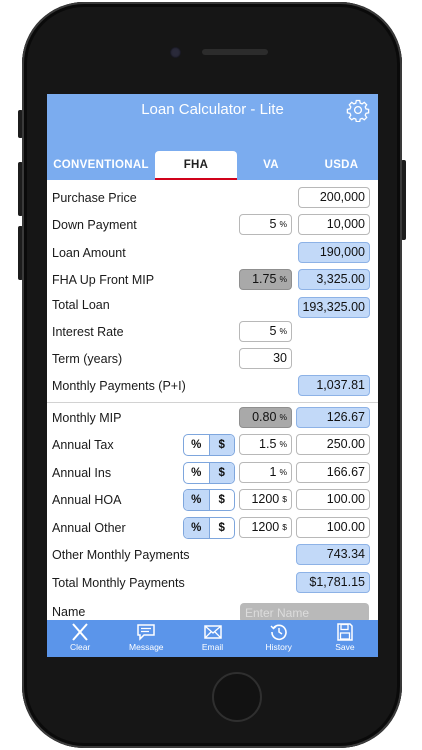  I want to click on save-label: Save, so click(345, 647).